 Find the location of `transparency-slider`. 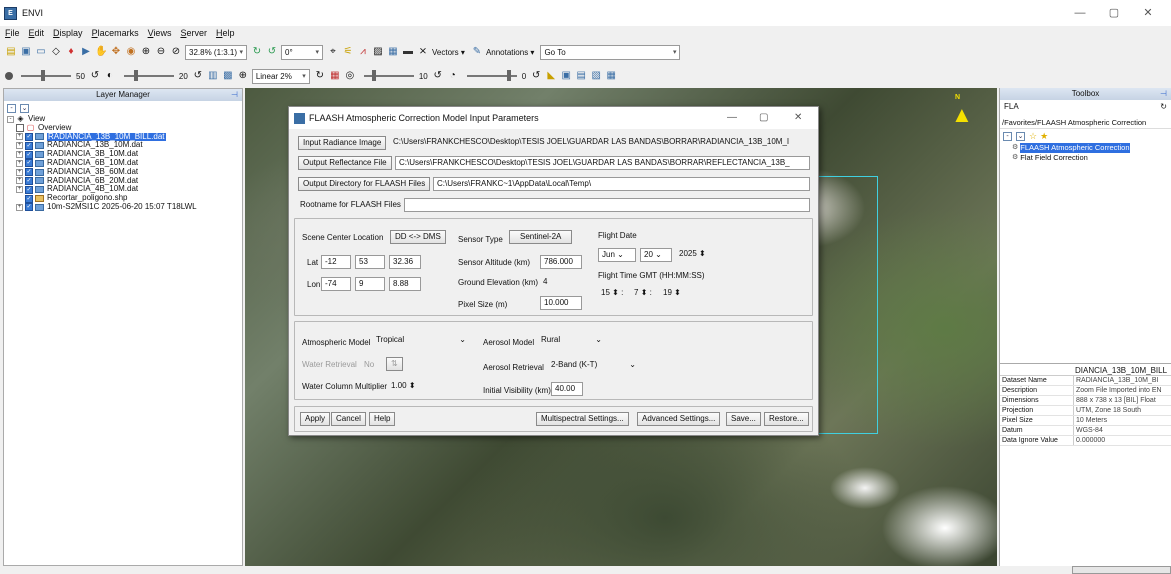

transparency-slider is located at coordinates (491, 75).